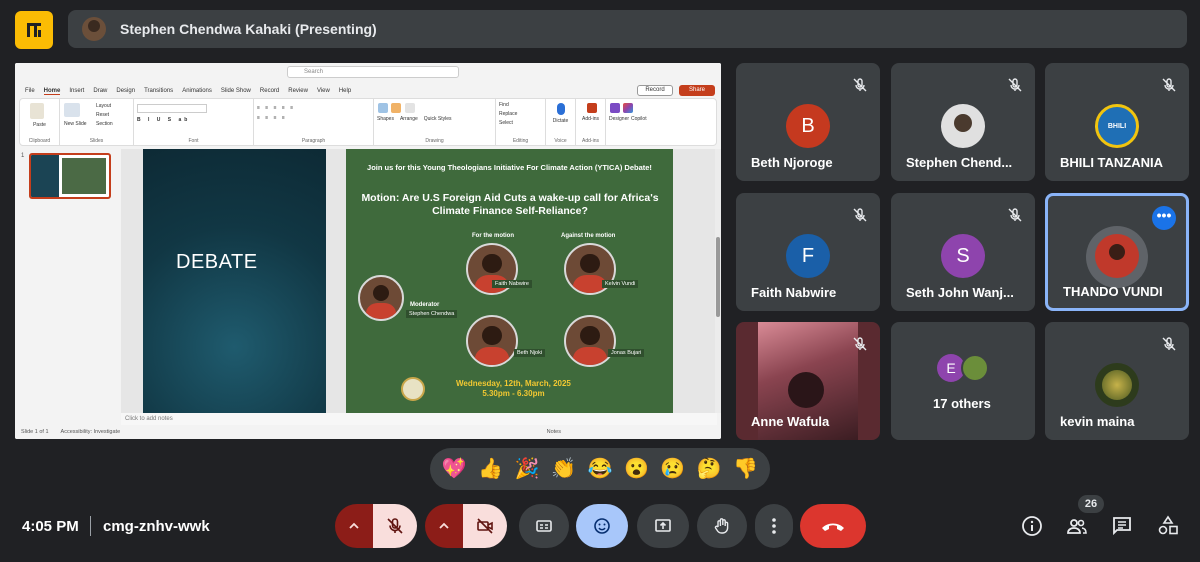 The image size is (1200, 562). Describe the element at coordinates (373, 72) in the screenshot. I see `ppt-search: Search` at that location.